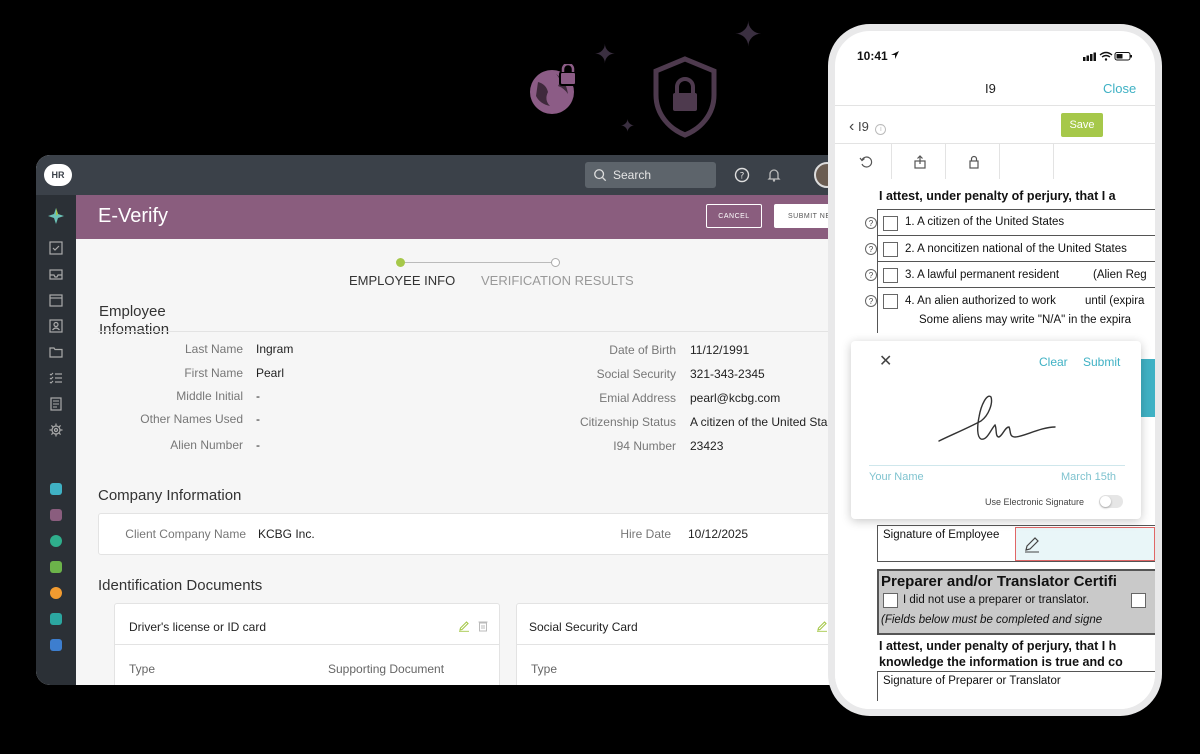 This screenshot has height=754, width=1200. What do you see at coordinates (727, 374) in the screenshot?
I see `ssn-value: 321-343-2345` at bounding box center [727, 374].